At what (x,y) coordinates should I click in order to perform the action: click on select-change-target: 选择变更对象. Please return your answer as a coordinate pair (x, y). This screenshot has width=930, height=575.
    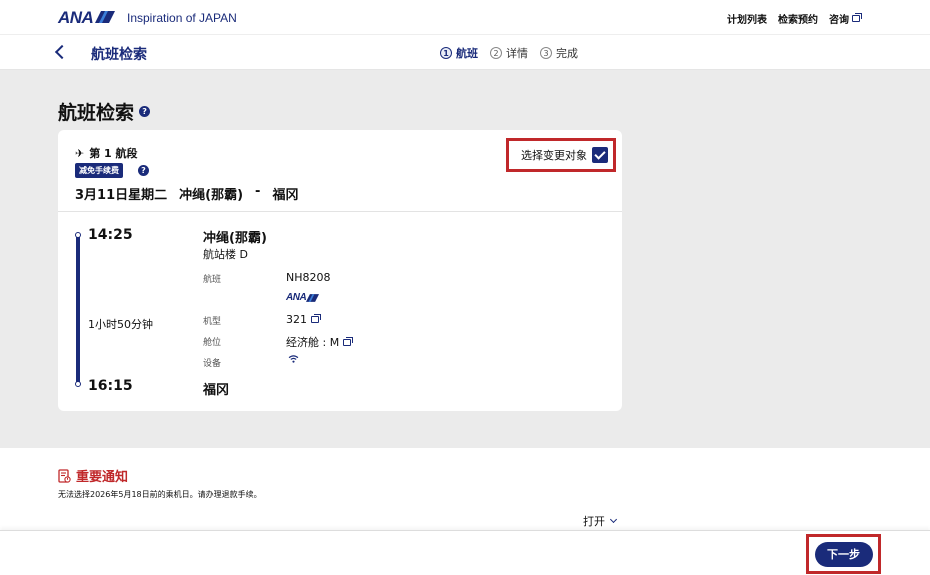
    Looking at the image, I should click on (561, 155).